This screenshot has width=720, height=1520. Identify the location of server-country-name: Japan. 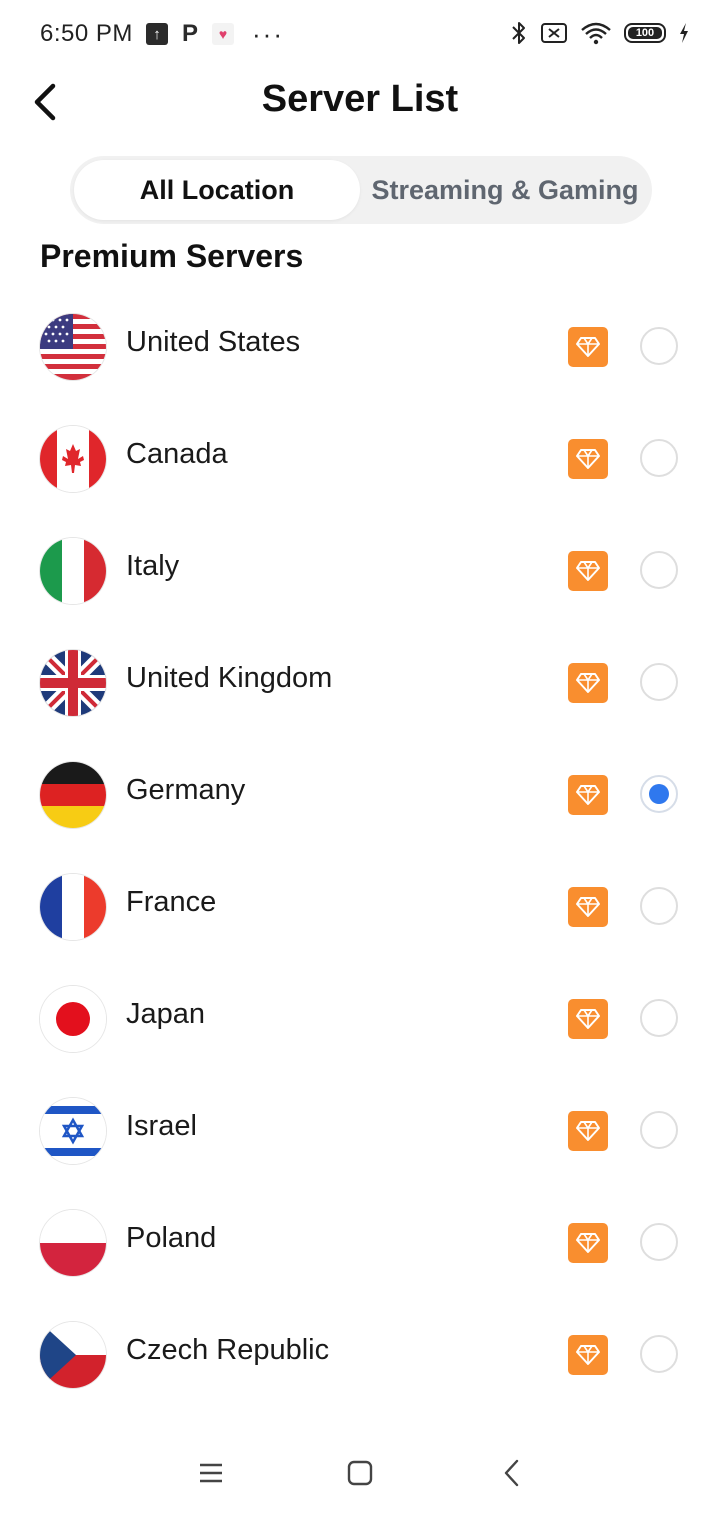
(166, 1014).